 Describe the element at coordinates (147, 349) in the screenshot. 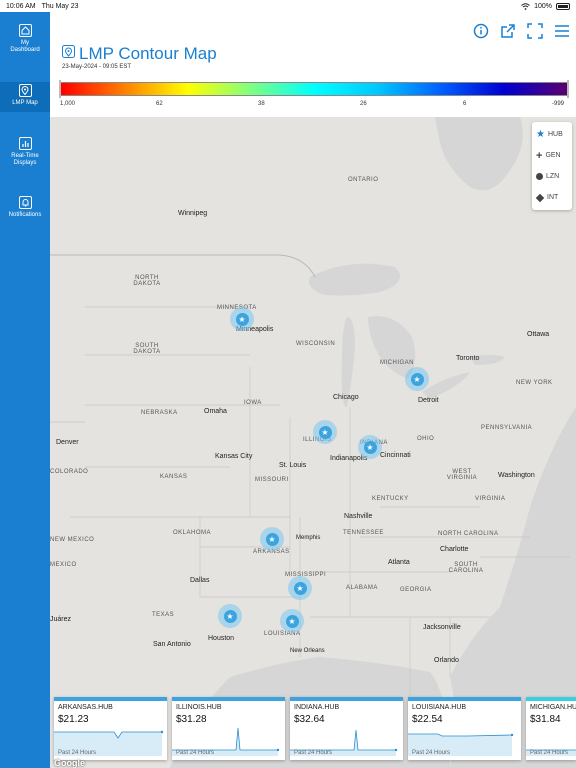

I see `map-label: SOUTH DAKOTA` at that location.